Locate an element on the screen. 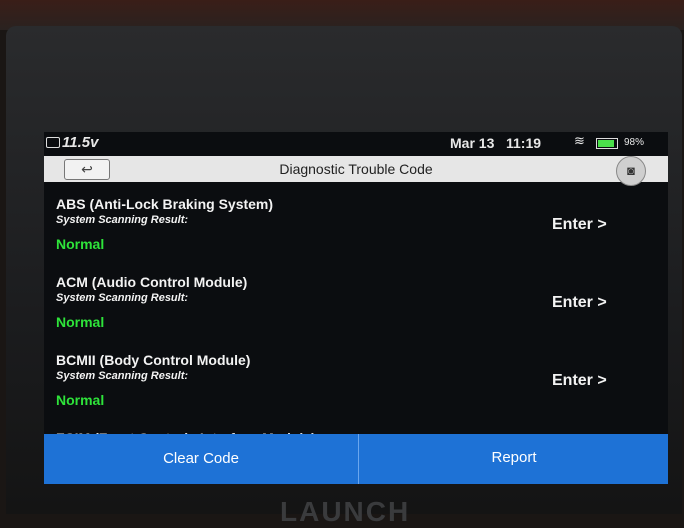 The image size is (684, 528). title-bar: ↩ Diagnostic Trouble Code ◙ is located at coordinates (356, 171).